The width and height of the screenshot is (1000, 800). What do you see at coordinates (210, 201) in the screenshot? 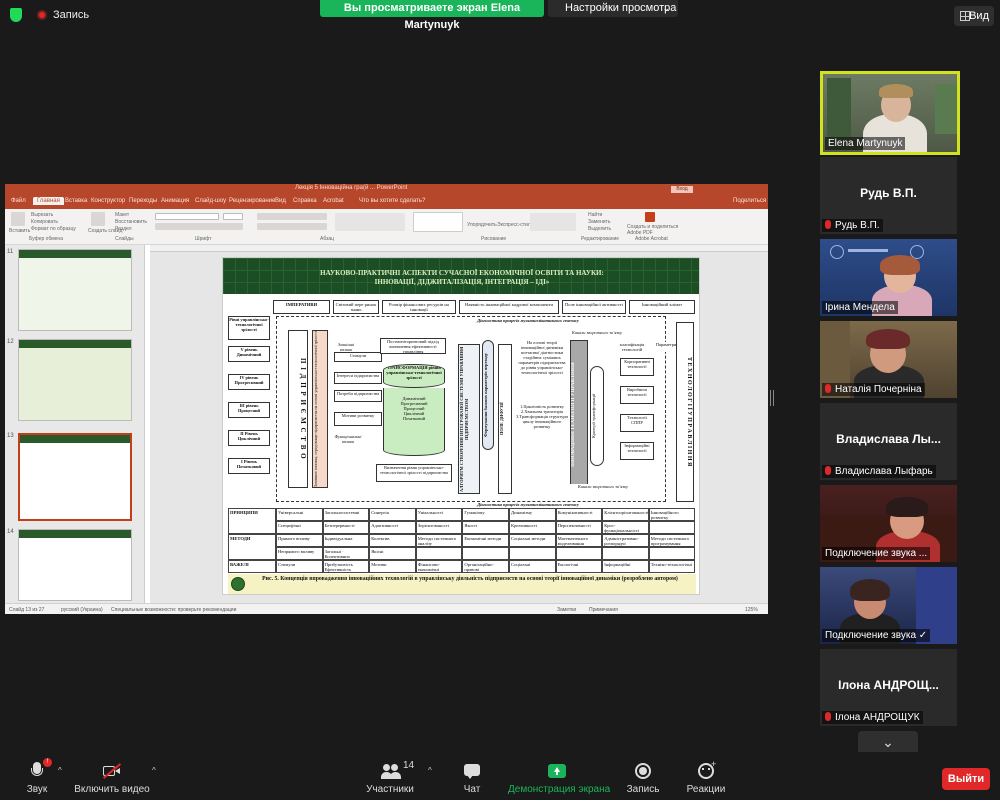
I see `ppt-tab-slideshow: Слайд-шоу` at bounding box center [210, 201].